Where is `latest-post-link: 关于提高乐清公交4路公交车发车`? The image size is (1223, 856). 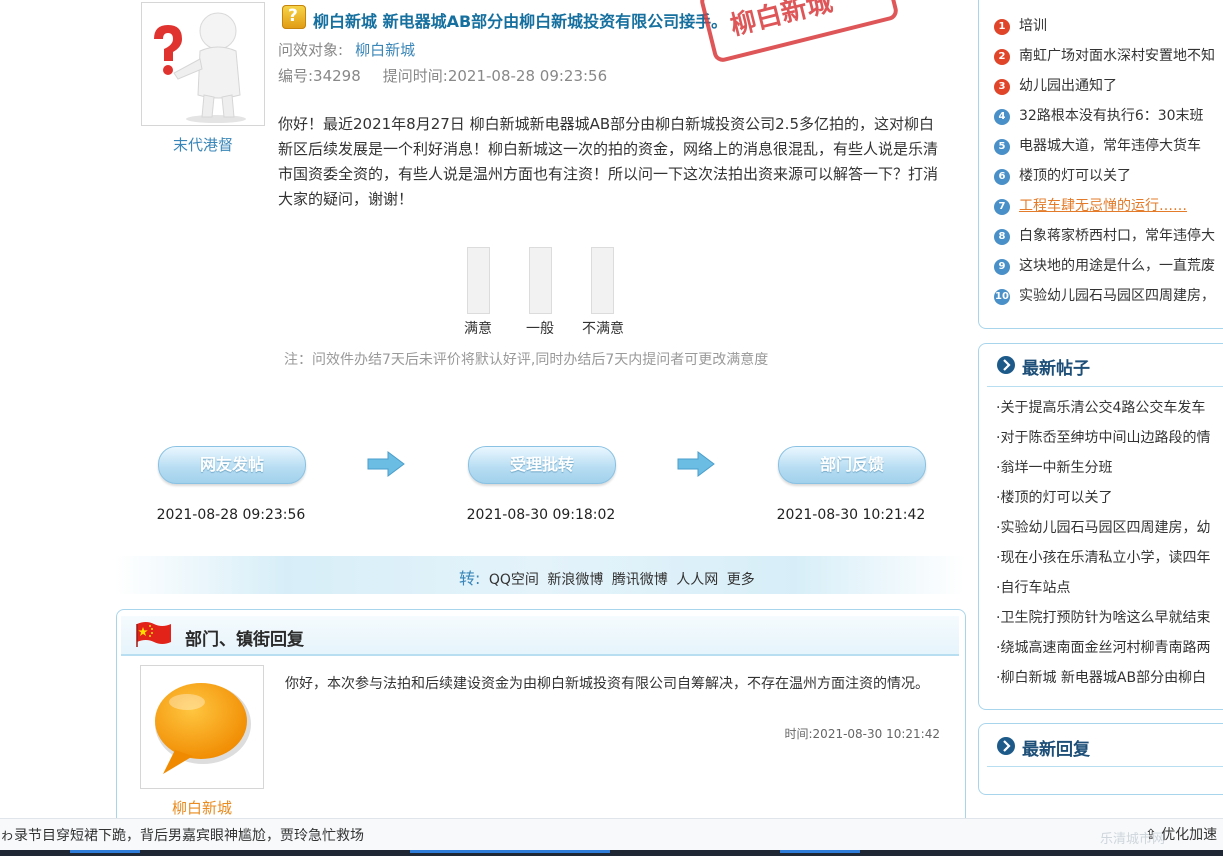
latest-post-link: 关于提高乐清公交4路公交车发车 is located at coordinates (1102, 408).